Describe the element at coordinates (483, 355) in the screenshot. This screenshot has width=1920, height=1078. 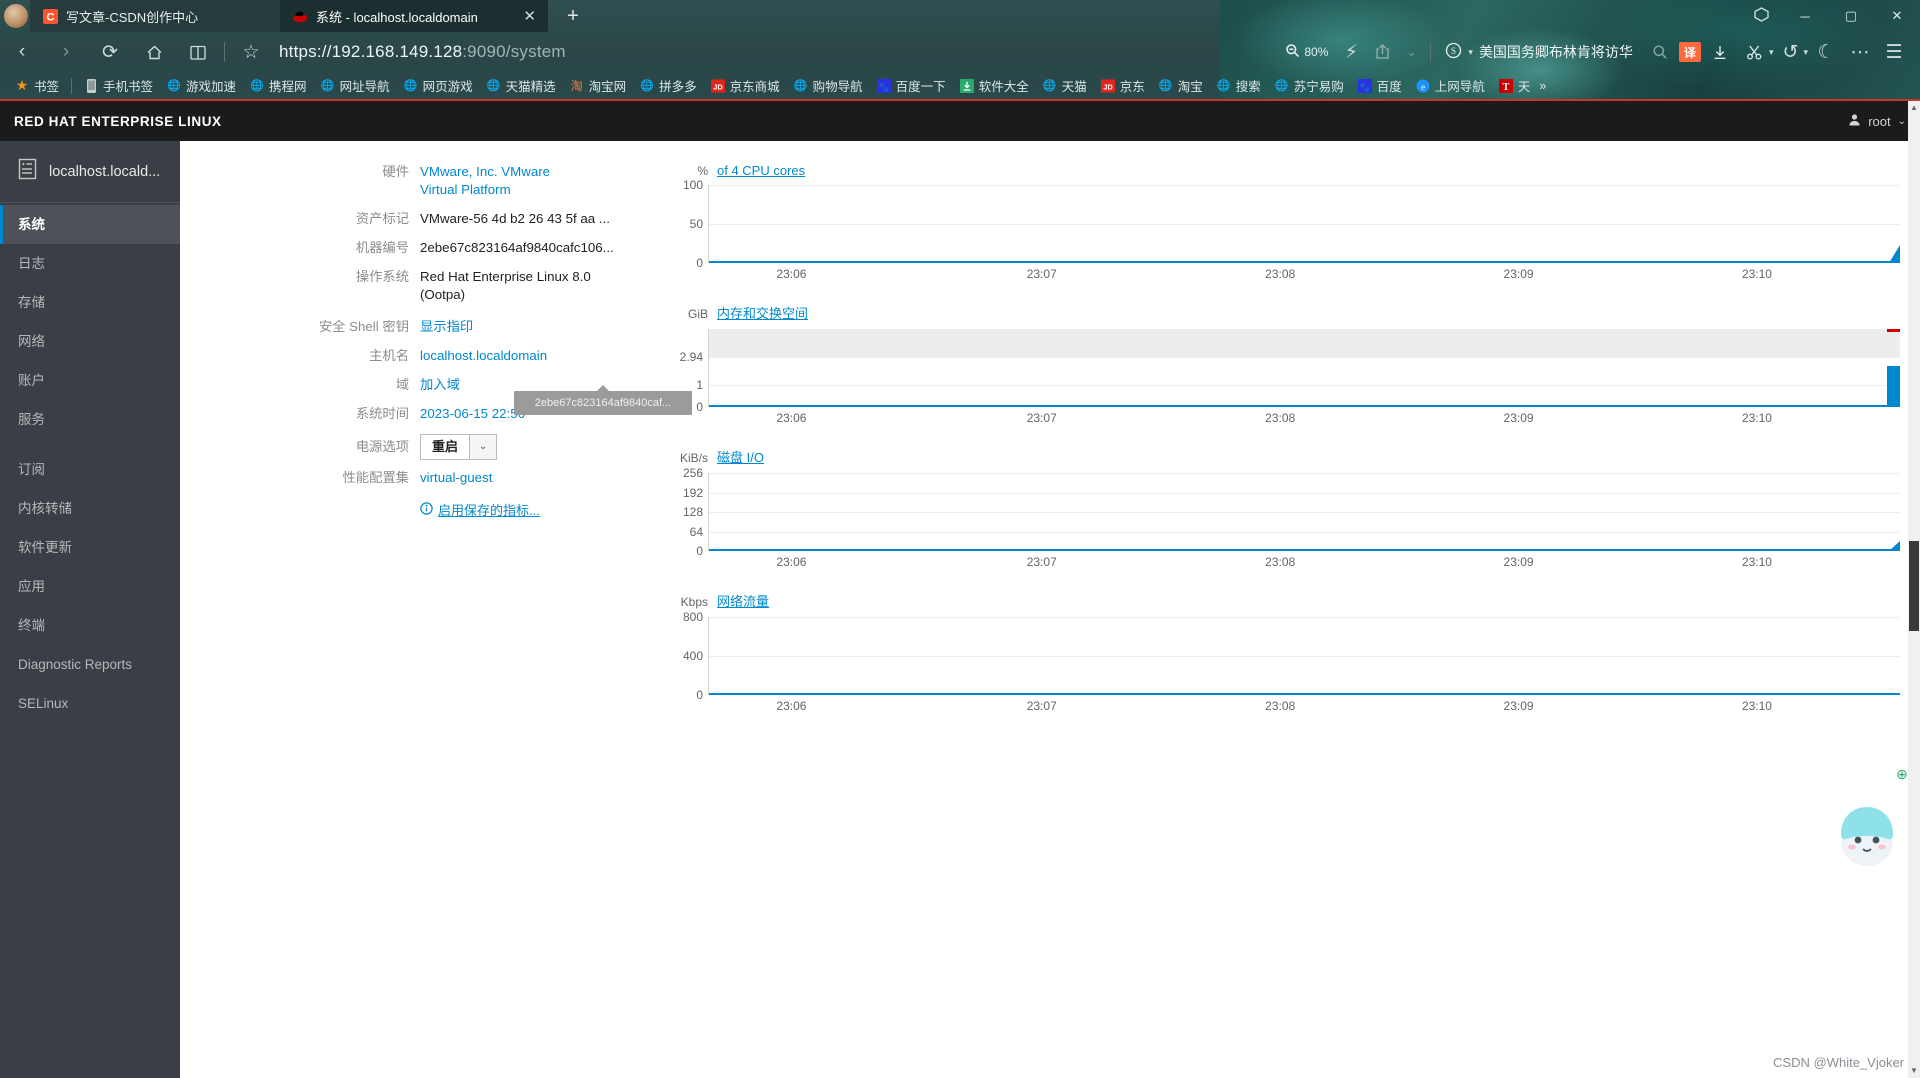
I see `hostname-link: localhost.localdomain` at that location.